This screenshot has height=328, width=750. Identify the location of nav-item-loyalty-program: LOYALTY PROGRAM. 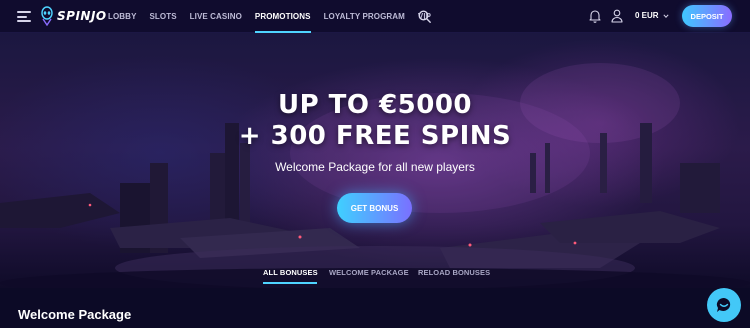
(364, 16).